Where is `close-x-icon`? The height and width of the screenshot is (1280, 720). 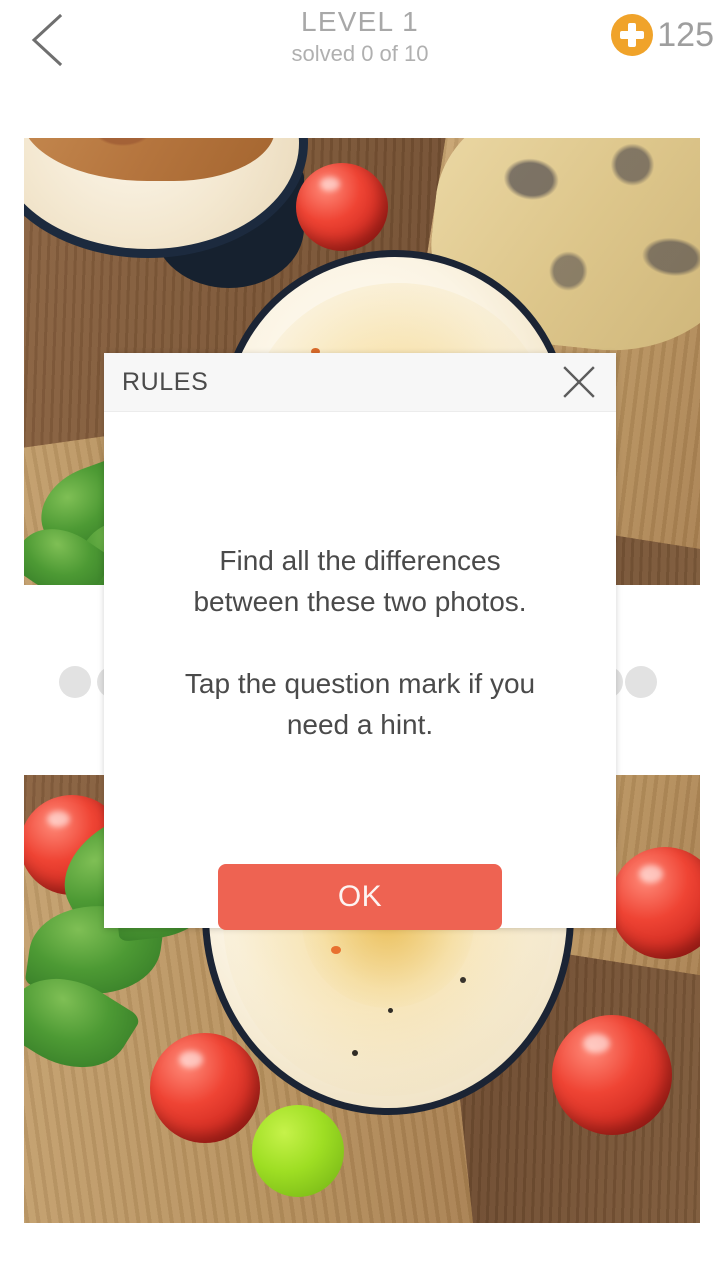 close-x-icon is located at coordinates (579, 382).